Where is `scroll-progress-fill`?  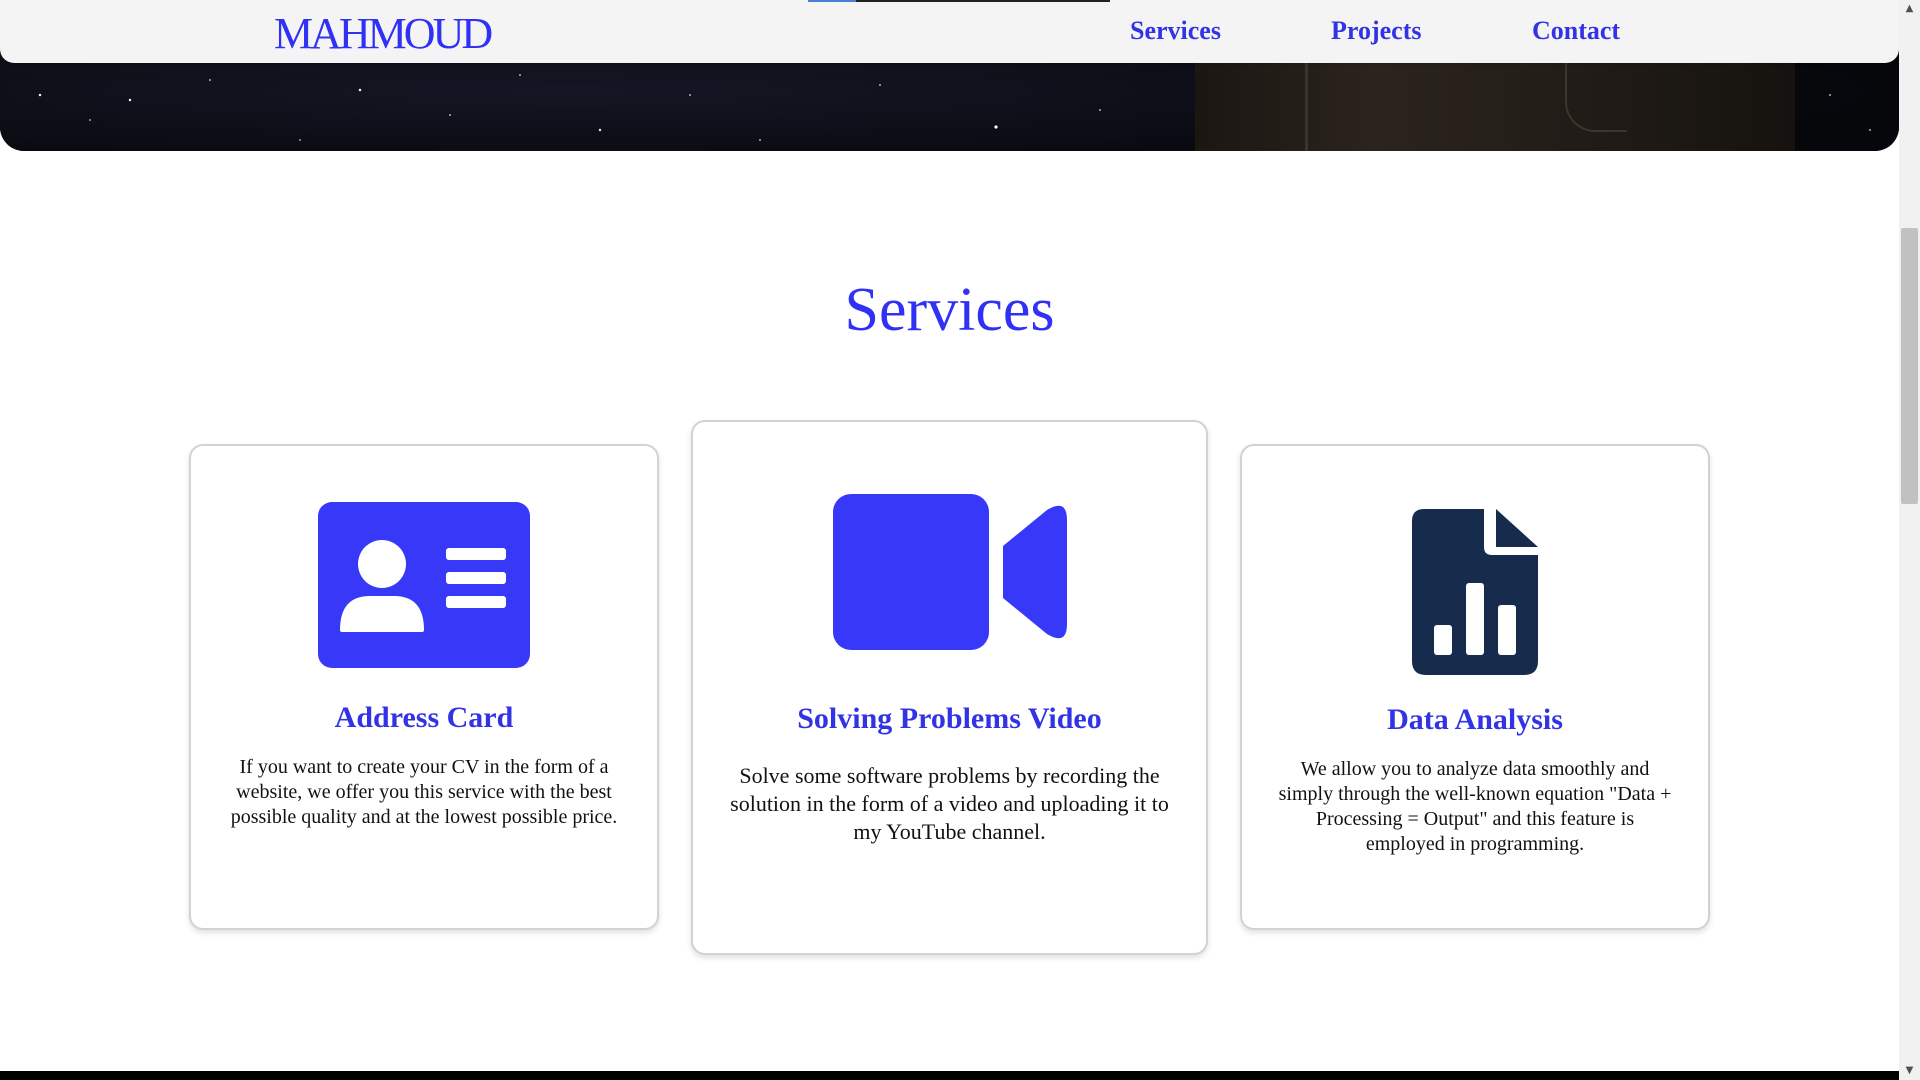
scroll-progress-fill is located at coordinates (832, 1).